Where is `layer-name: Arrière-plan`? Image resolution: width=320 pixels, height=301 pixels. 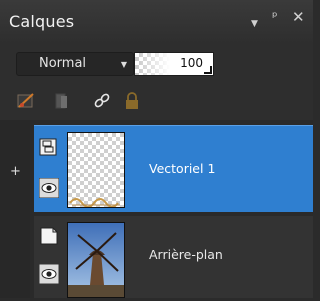
layer-name: Arrière-plan is located at coordinates (186, 254).